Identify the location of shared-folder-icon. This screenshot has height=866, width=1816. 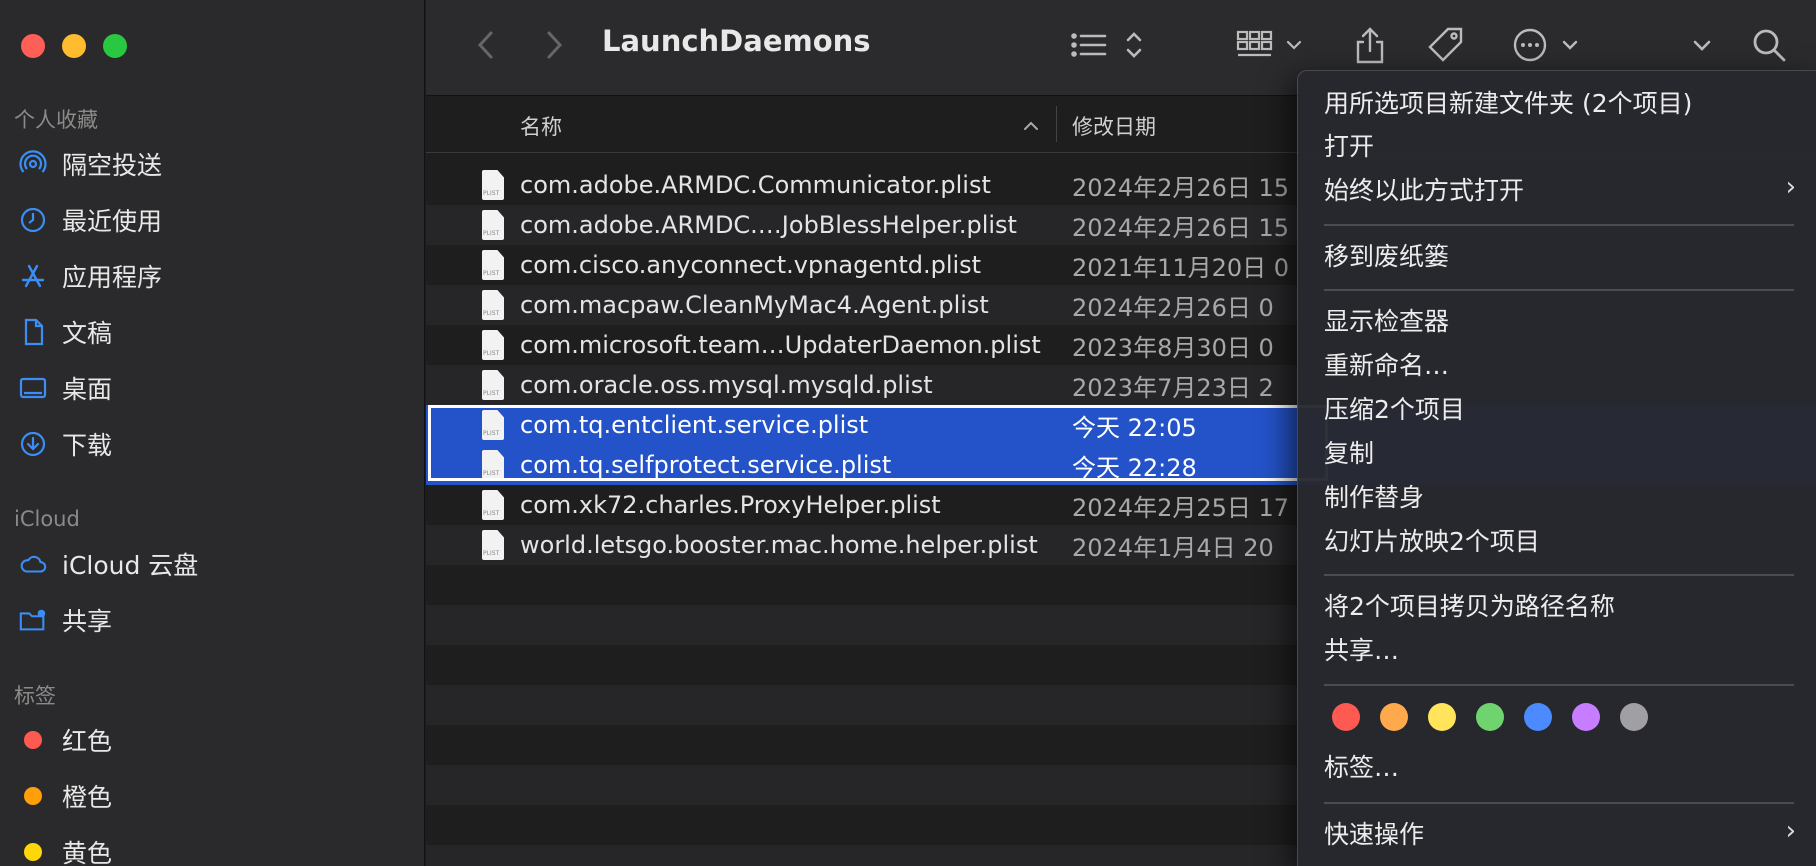
(33, 620).